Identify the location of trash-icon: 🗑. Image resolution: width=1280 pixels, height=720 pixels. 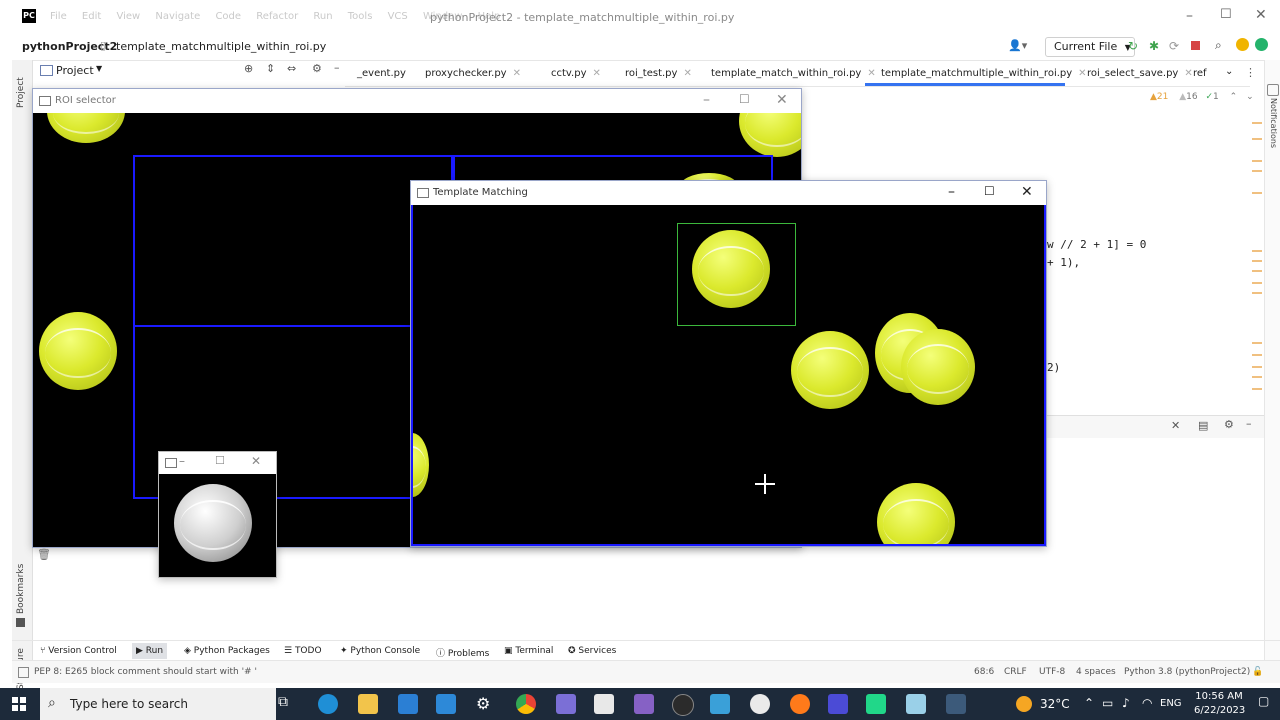
(44, 554).